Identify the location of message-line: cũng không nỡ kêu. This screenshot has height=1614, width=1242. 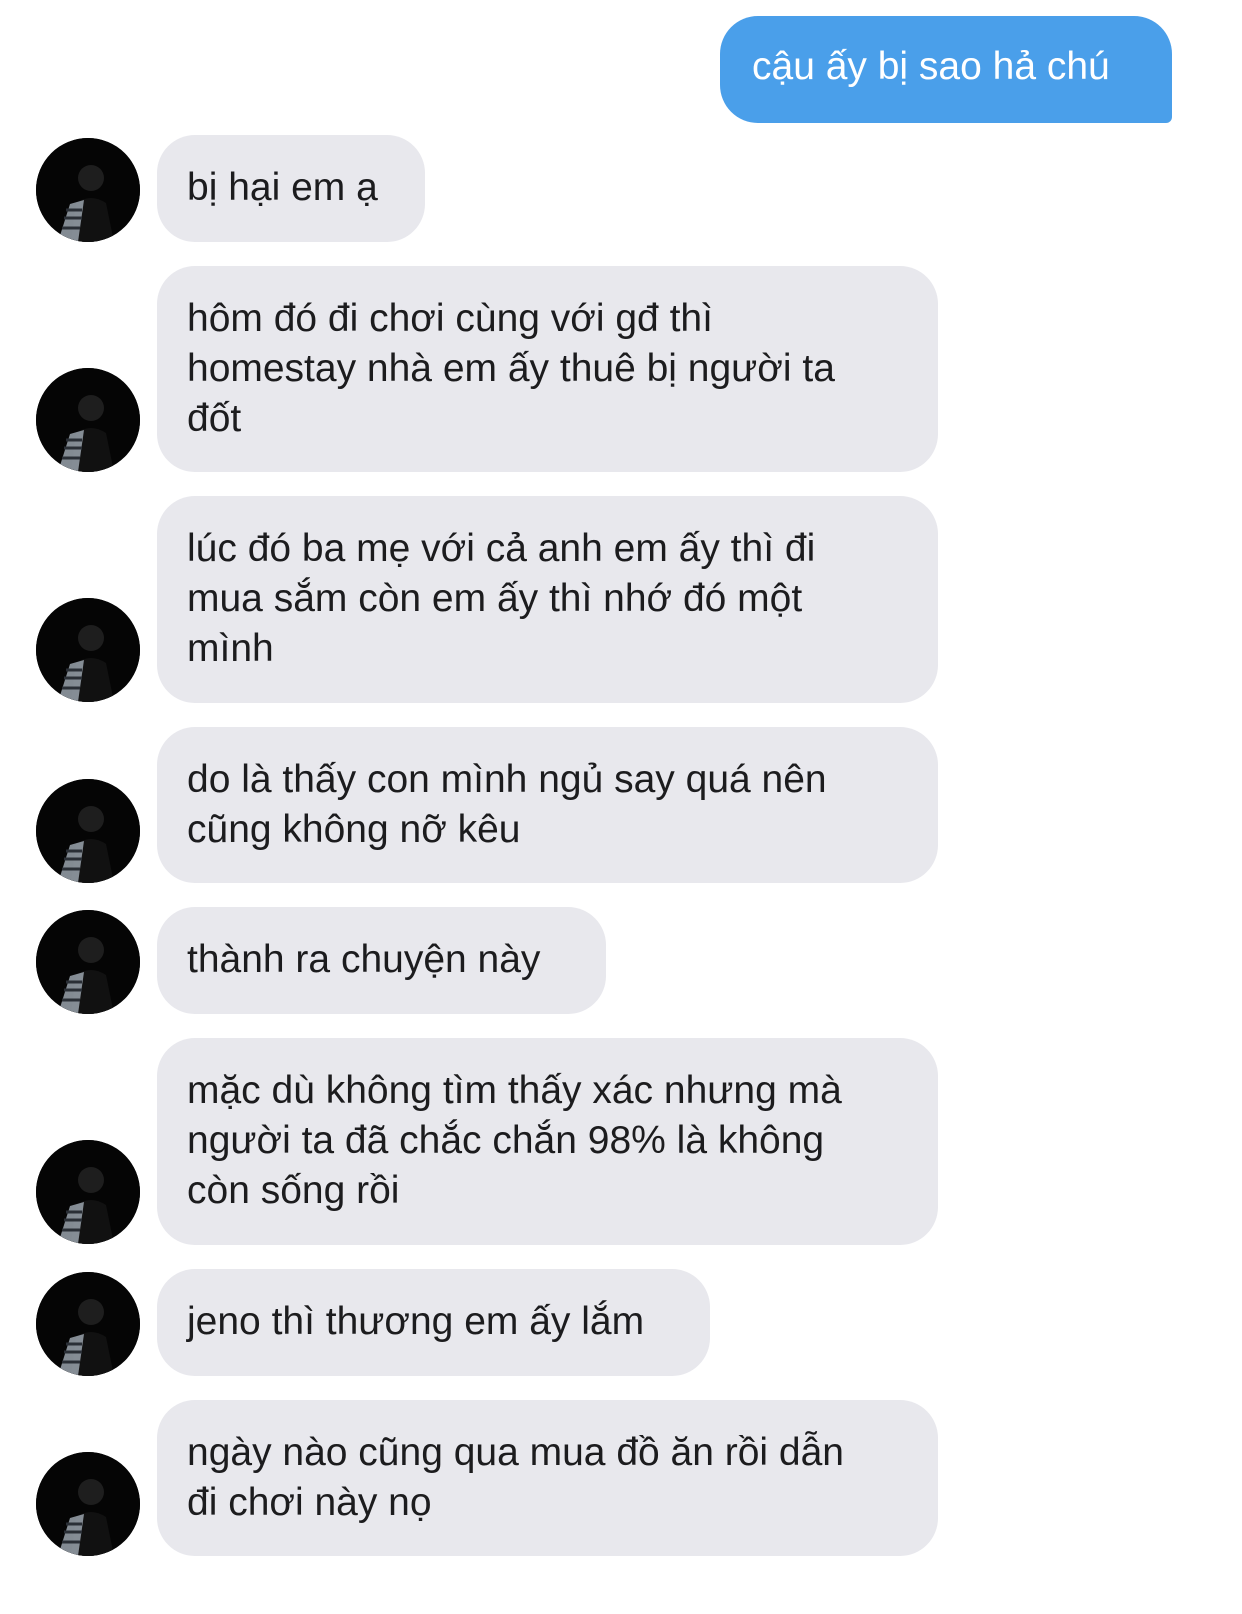
(354, 829).